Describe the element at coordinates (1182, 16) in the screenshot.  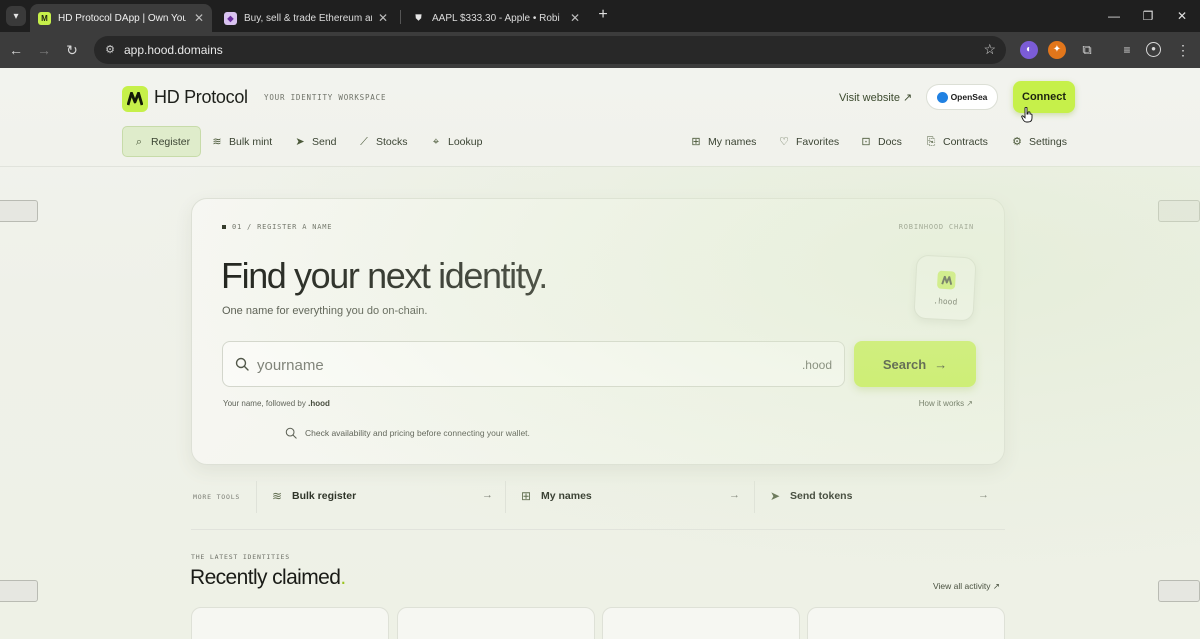
I see `close-window-icon: ✕` at that location.